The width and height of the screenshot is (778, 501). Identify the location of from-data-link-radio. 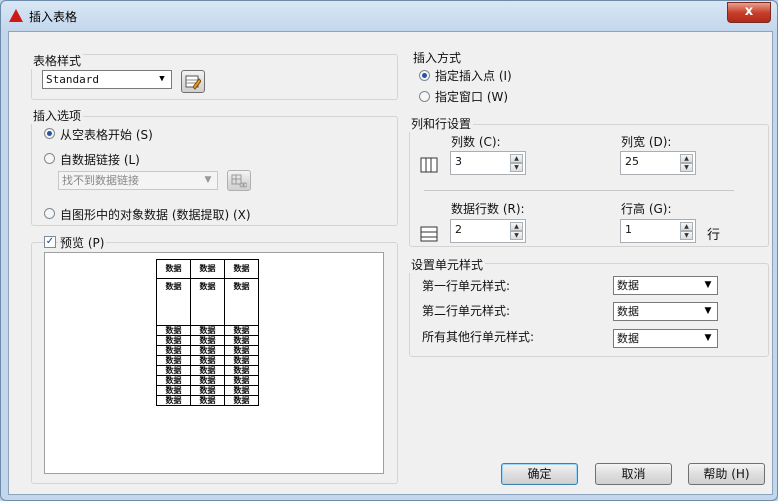
(49, 158).